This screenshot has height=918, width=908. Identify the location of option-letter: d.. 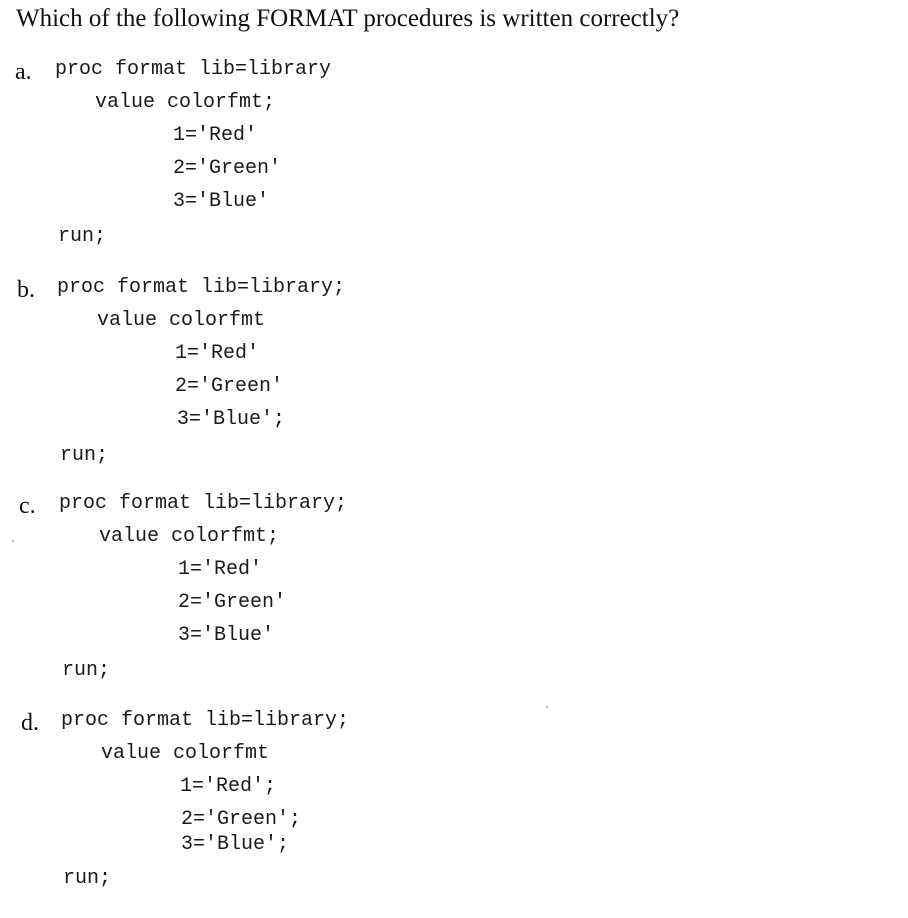
(30, 723).